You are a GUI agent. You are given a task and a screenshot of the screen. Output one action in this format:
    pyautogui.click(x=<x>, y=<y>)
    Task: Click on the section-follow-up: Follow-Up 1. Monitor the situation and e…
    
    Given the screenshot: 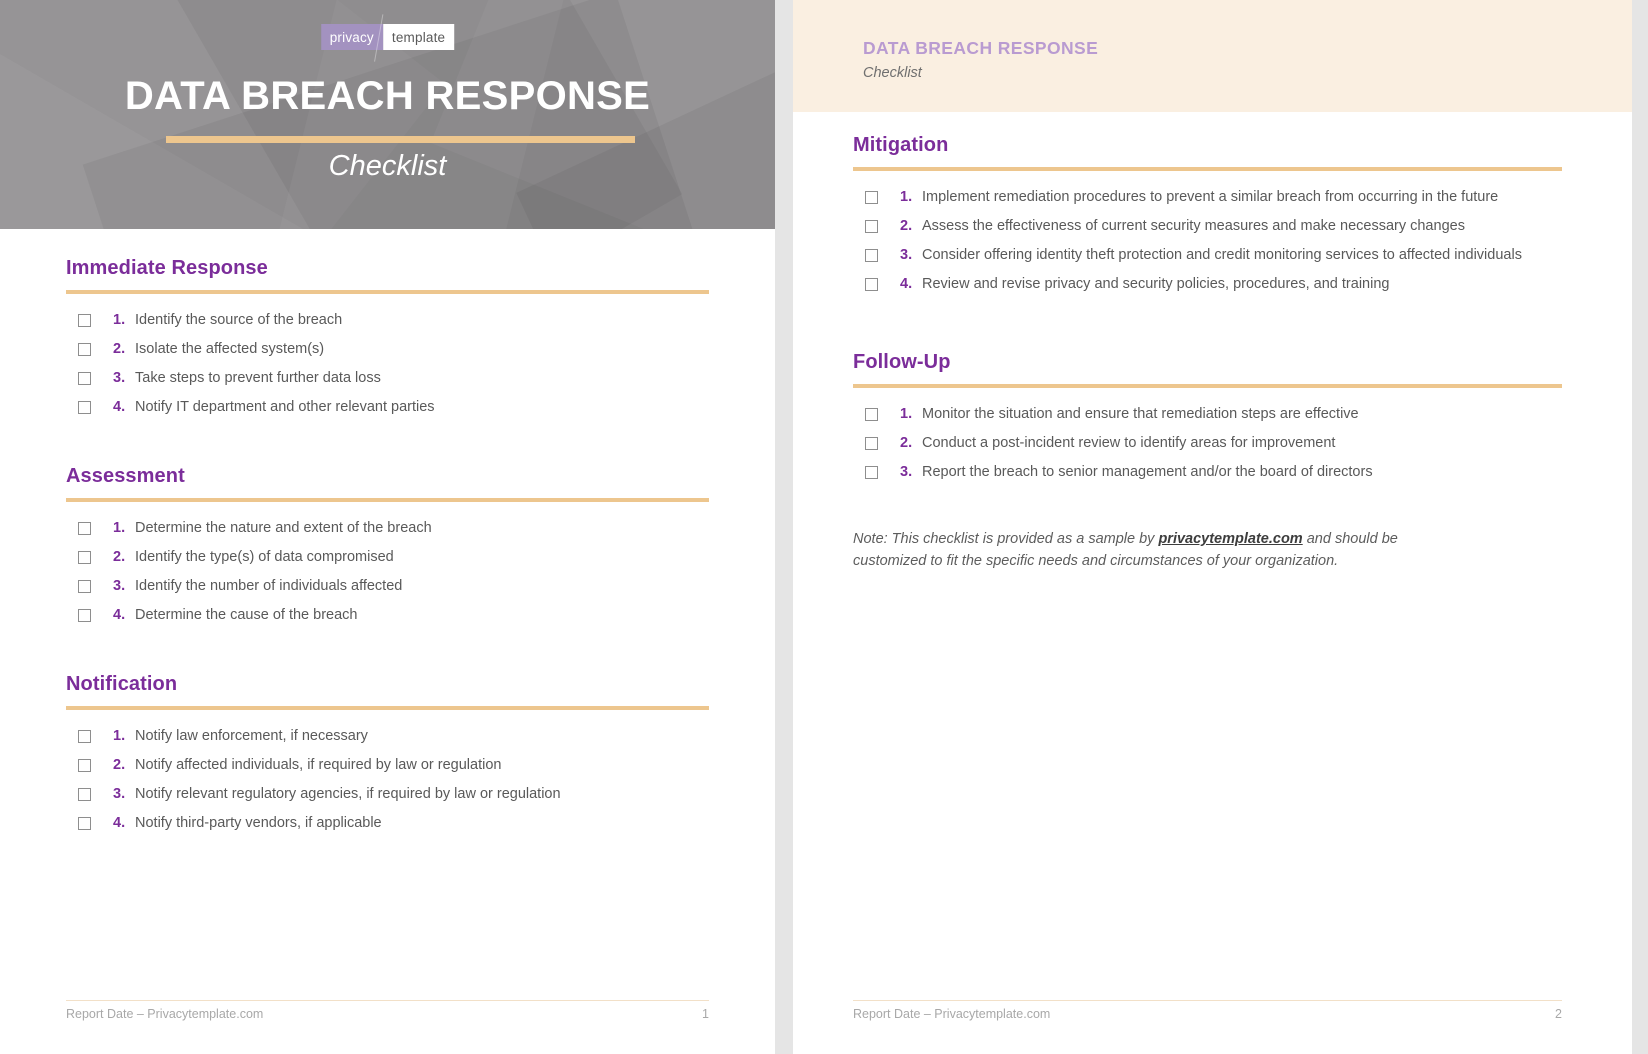 What is the action you would take?
    pyautogui.click(x=1207, y=419)
    